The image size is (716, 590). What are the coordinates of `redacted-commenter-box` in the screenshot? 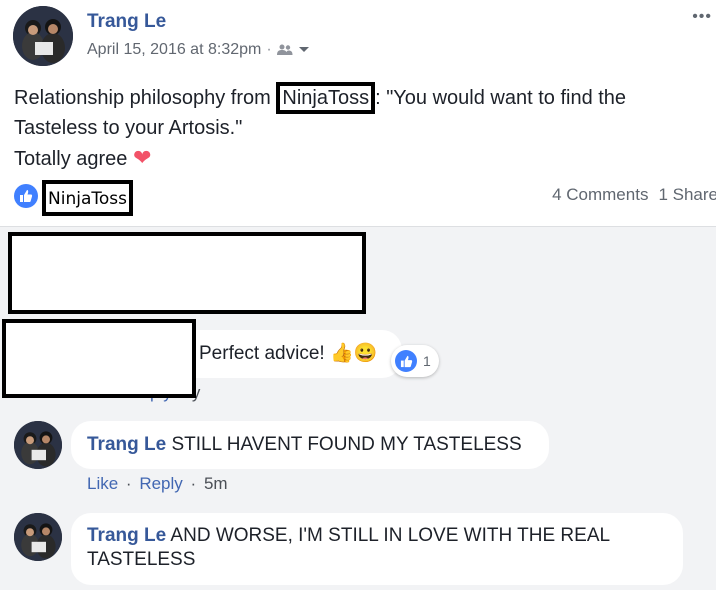 It's located at (99, 358).